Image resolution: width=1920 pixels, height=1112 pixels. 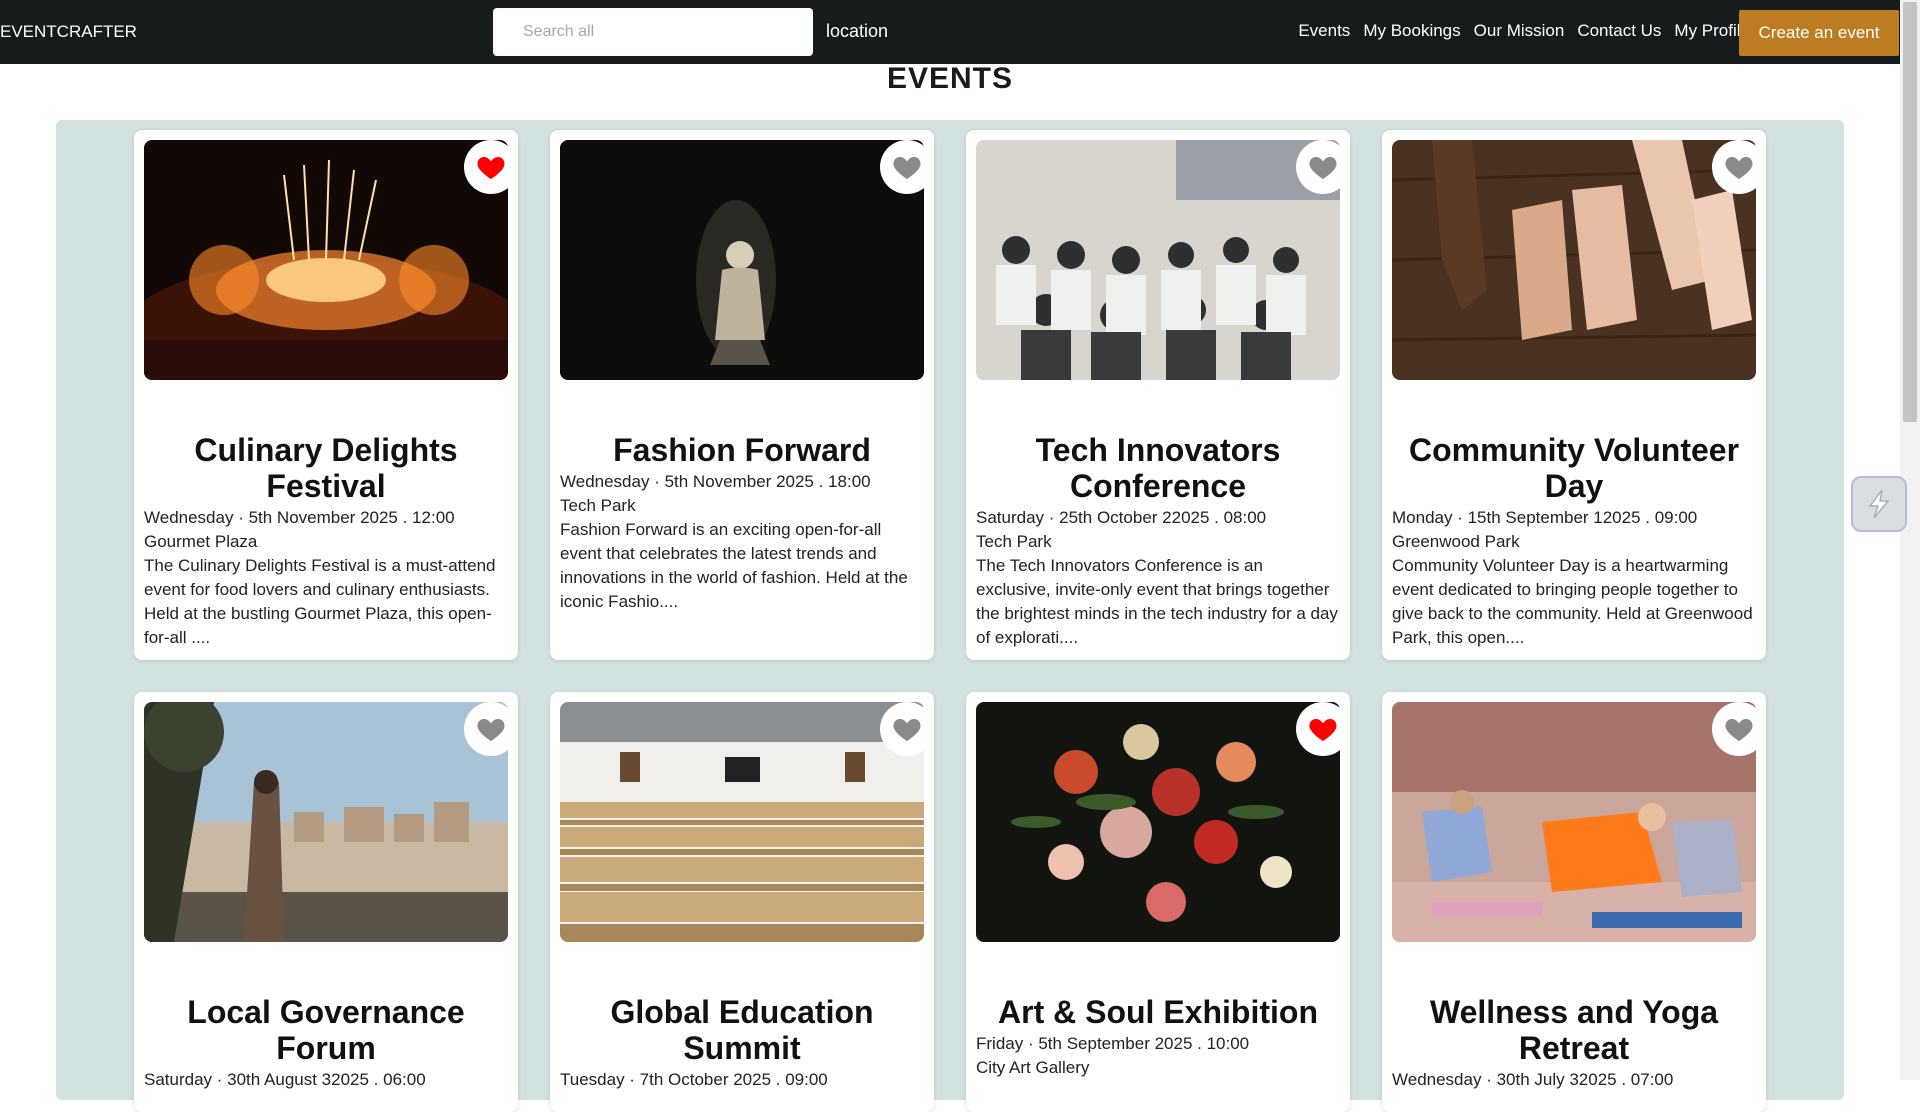 What do you see at coordinates (1533, 1079) in the screenshot?
I see `event-date: Wednesday · 30th July 32025 . 07:00` at bounding box center [1533, 1079].